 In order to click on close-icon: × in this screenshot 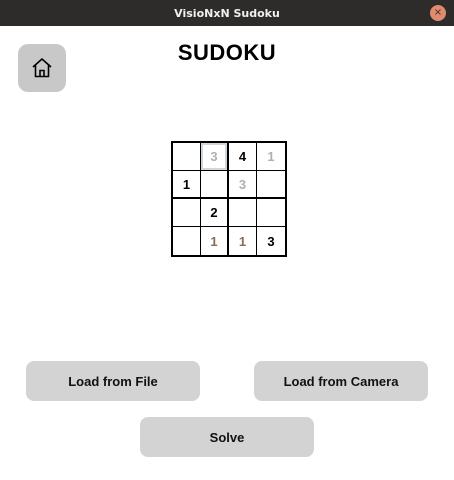, I will do `click(438, 13)`.